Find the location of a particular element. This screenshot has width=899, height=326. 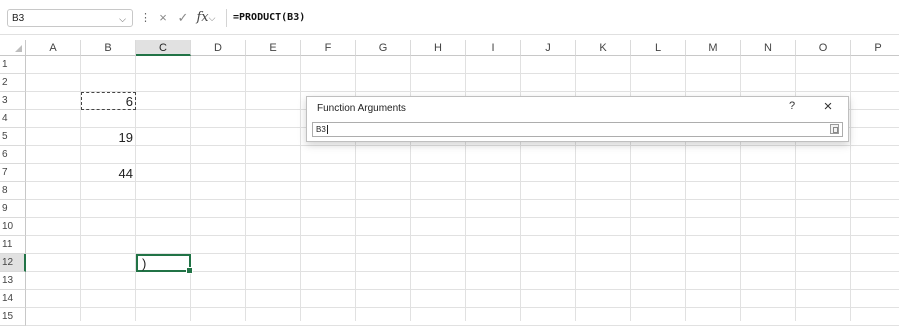

fx-icon: fx is located at coordinates (202, 17).